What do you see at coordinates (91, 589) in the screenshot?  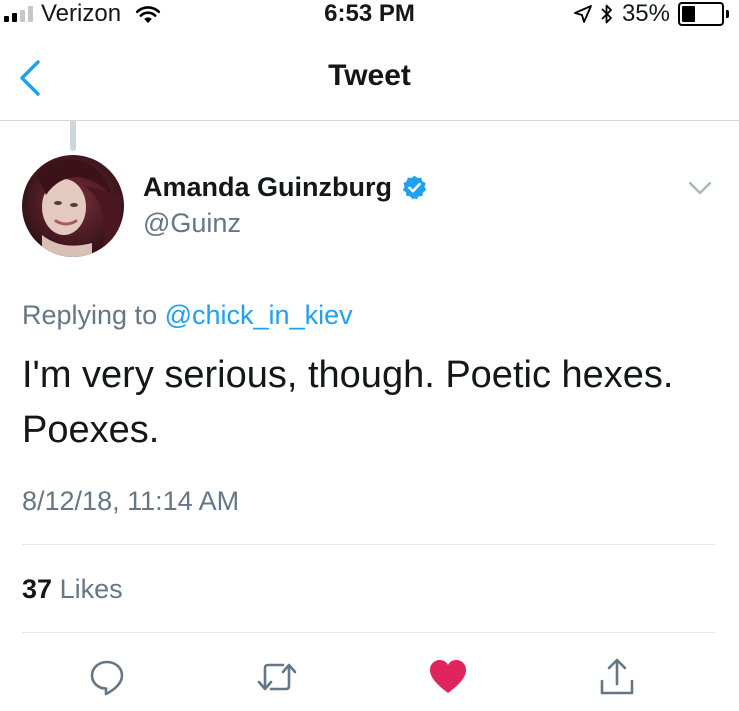 I see `likes-label: Likes` at bounding box center [91, 589].